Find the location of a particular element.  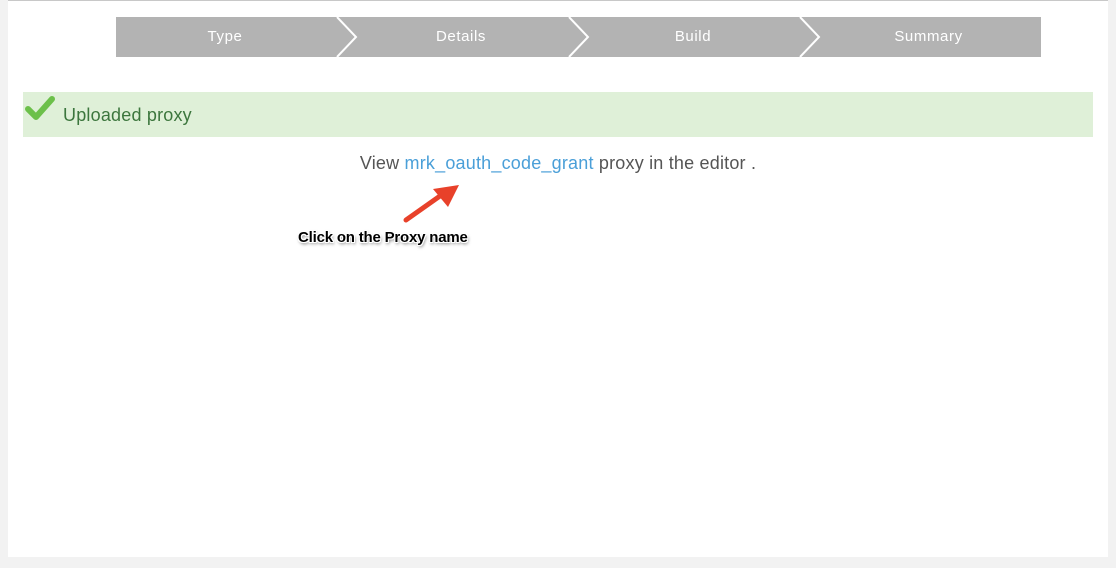

step-details: Details is located at coordinates (461, 37).